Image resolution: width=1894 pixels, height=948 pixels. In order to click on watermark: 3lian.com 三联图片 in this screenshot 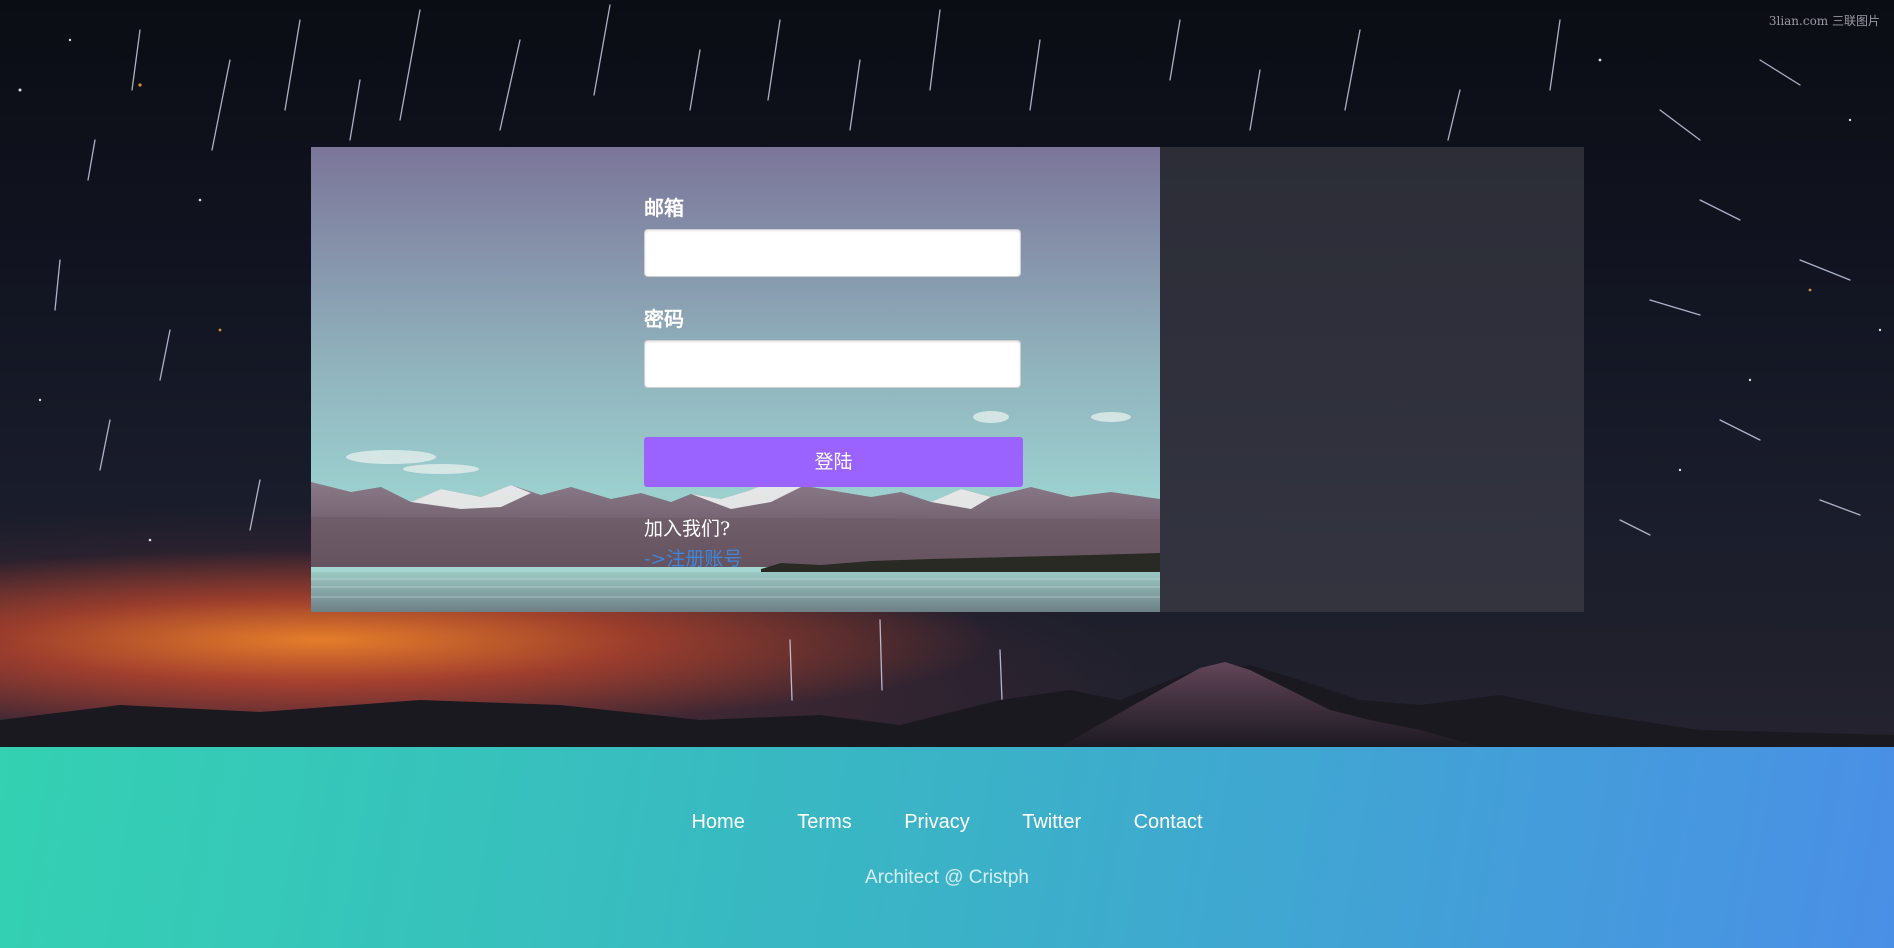, I will do `click(1824, 21)`.